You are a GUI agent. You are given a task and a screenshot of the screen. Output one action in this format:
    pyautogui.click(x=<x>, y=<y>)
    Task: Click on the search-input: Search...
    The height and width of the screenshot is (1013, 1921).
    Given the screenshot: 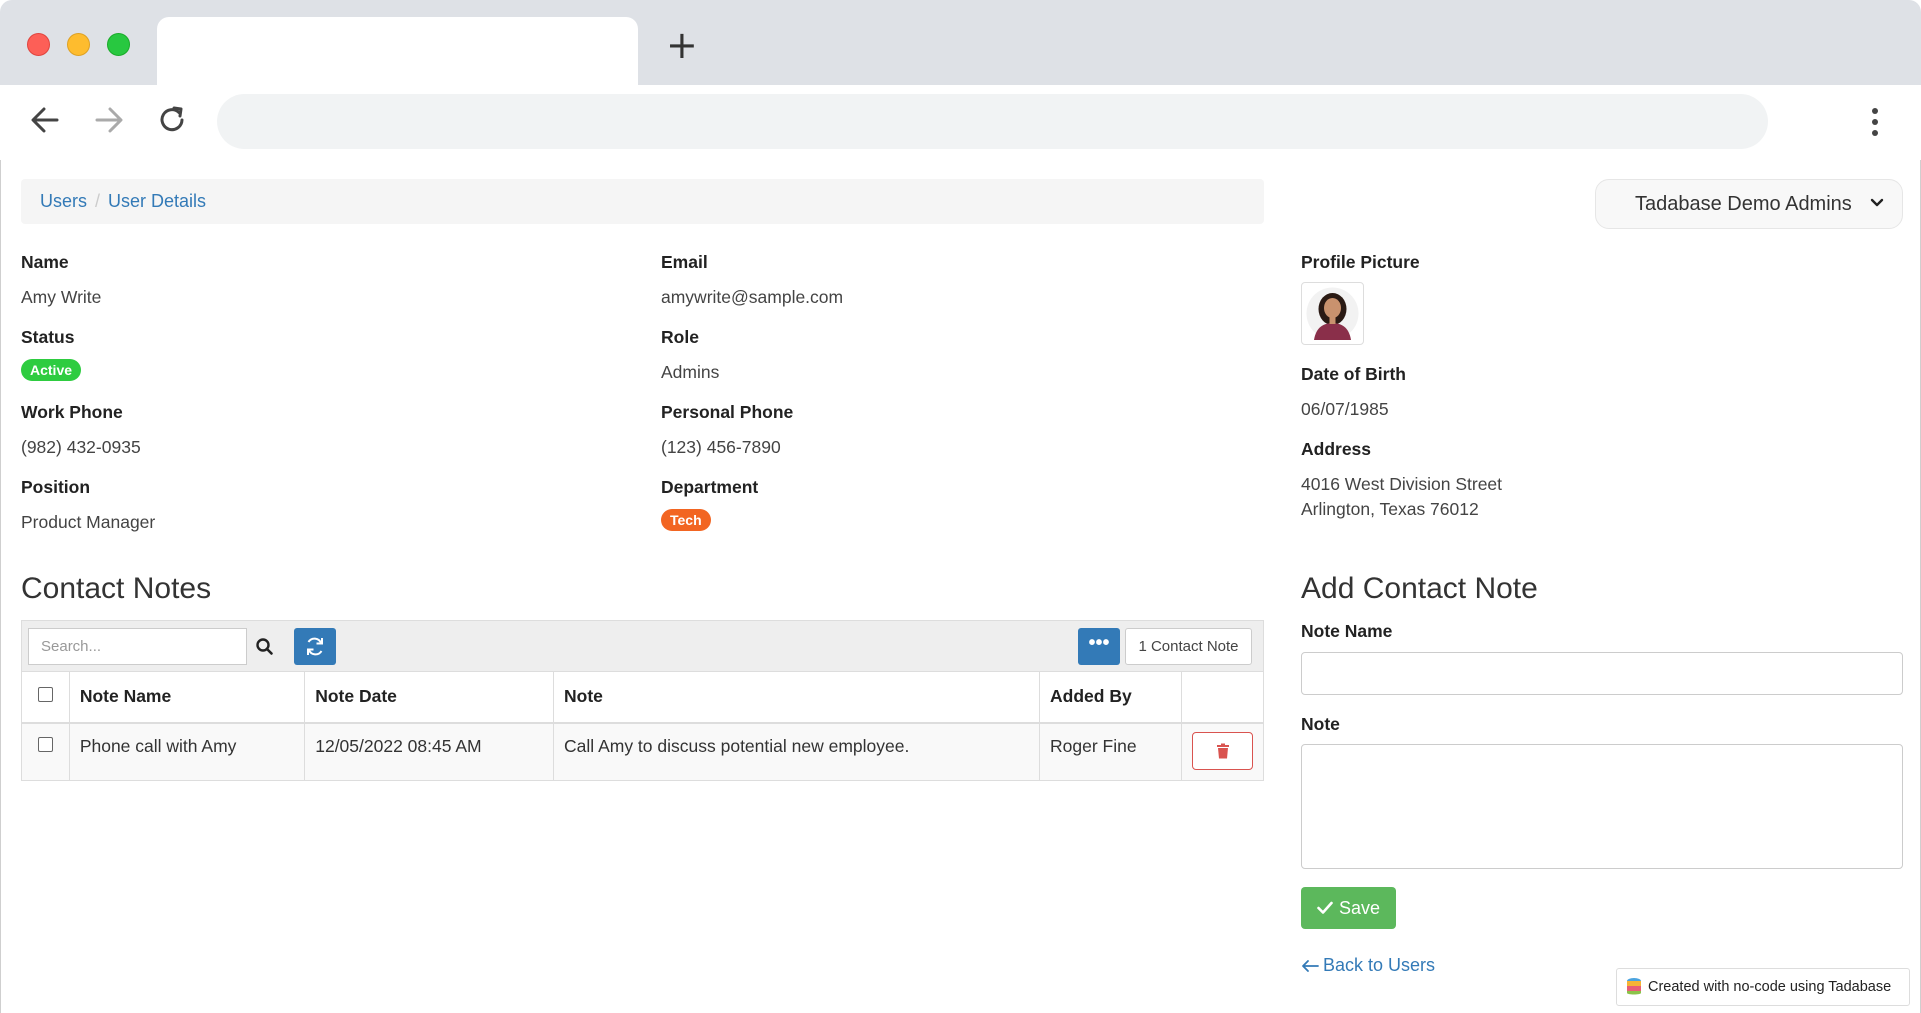 What is the action you would take?
    pyautogui.click(x=137, y=646)
    